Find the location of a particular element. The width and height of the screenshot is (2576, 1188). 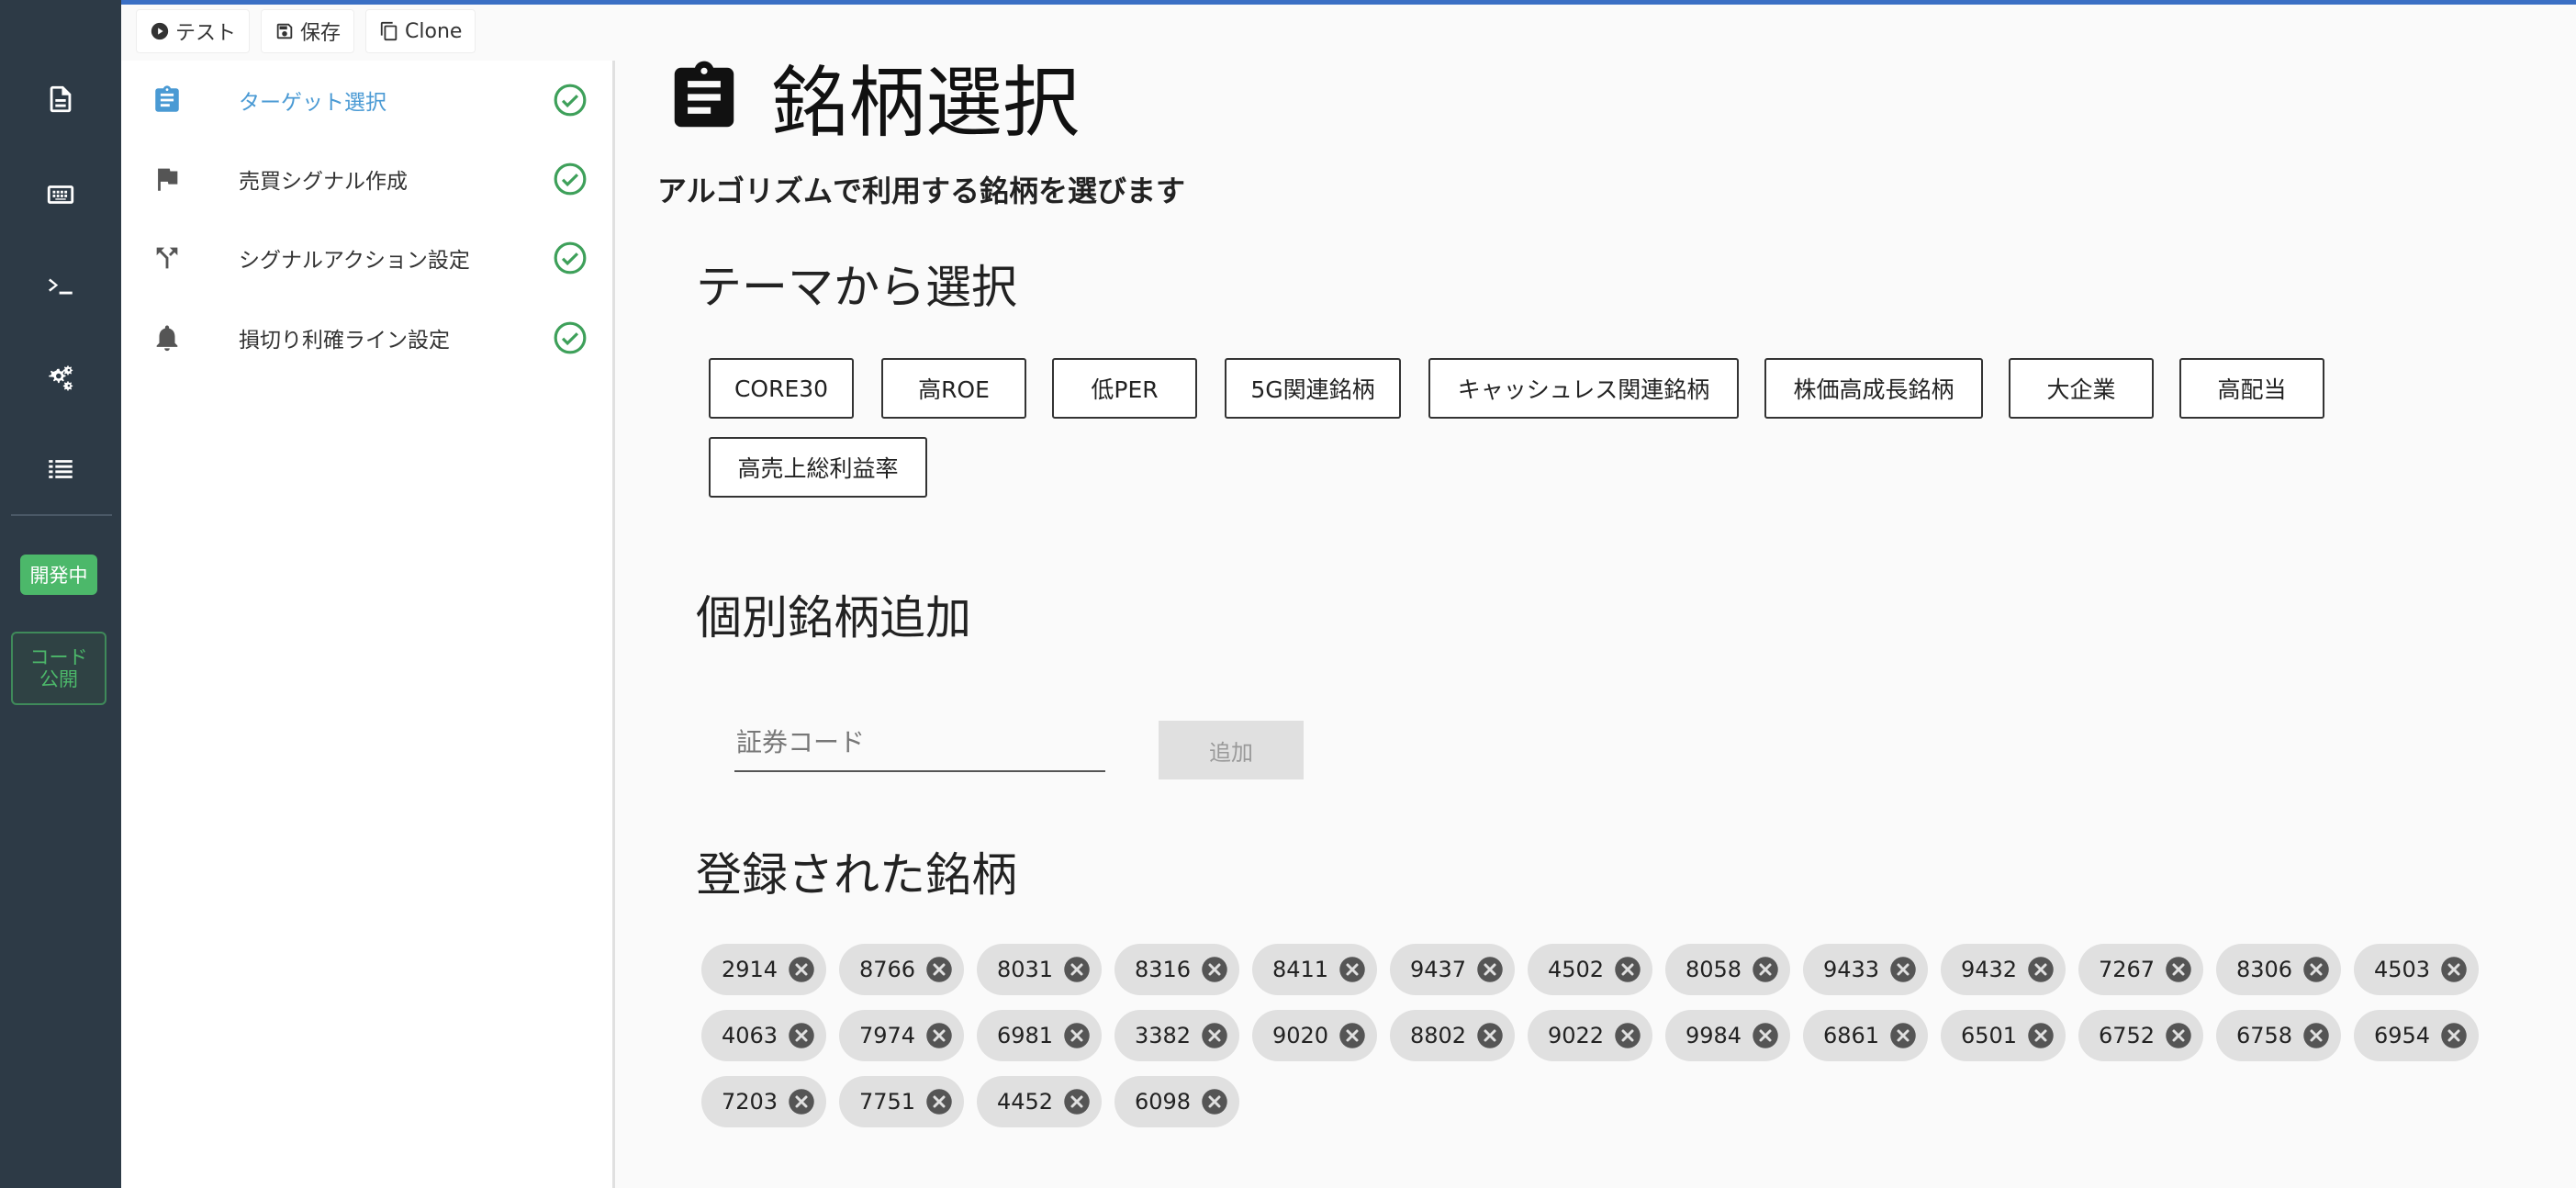

theme-button: キャッシュレス関連銘柄 is located at coordinates (1583, 388).